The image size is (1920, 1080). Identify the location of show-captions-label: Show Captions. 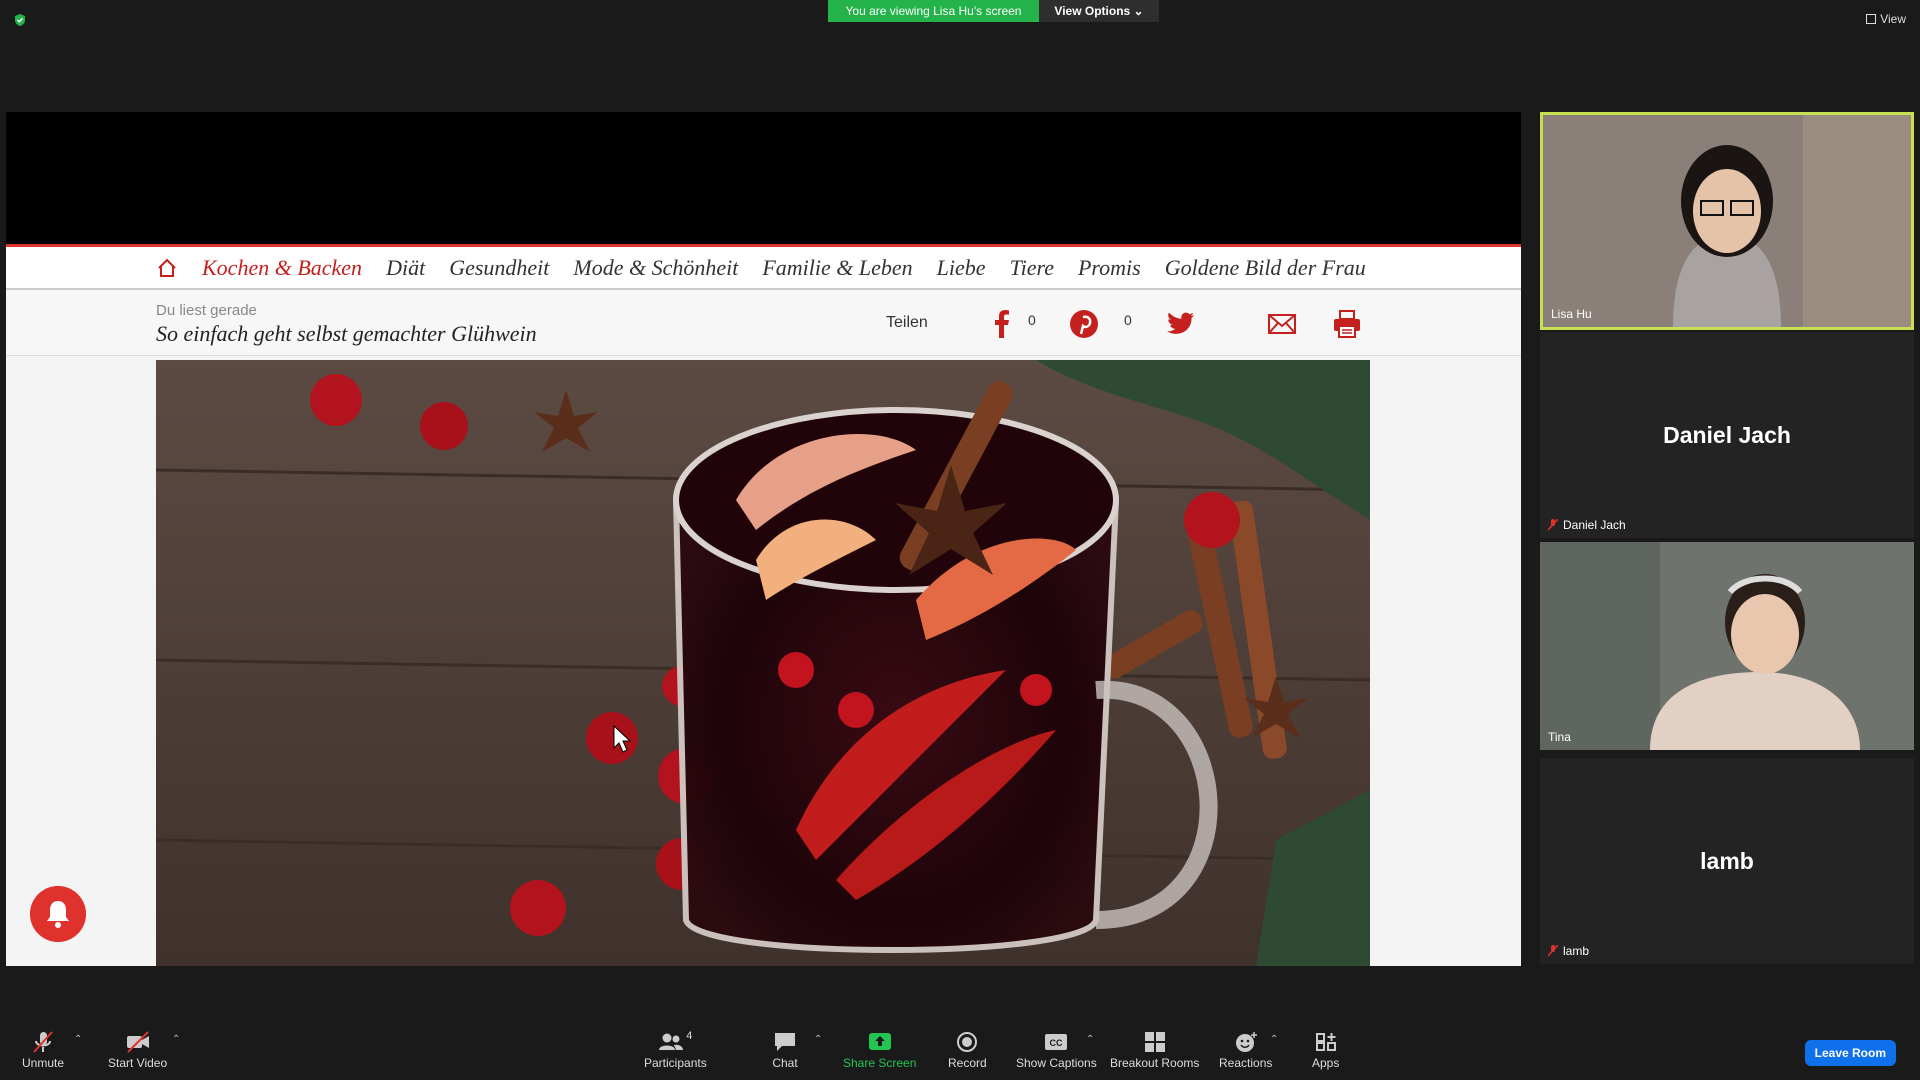
(1056, 1063).